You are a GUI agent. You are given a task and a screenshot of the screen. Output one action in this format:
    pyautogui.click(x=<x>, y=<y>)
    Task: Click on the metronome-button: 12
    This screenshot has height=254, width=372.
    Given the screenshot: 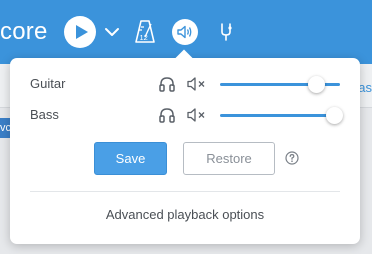 What is the action you would take?
    pyautogui.click(x=145, y=32)
    